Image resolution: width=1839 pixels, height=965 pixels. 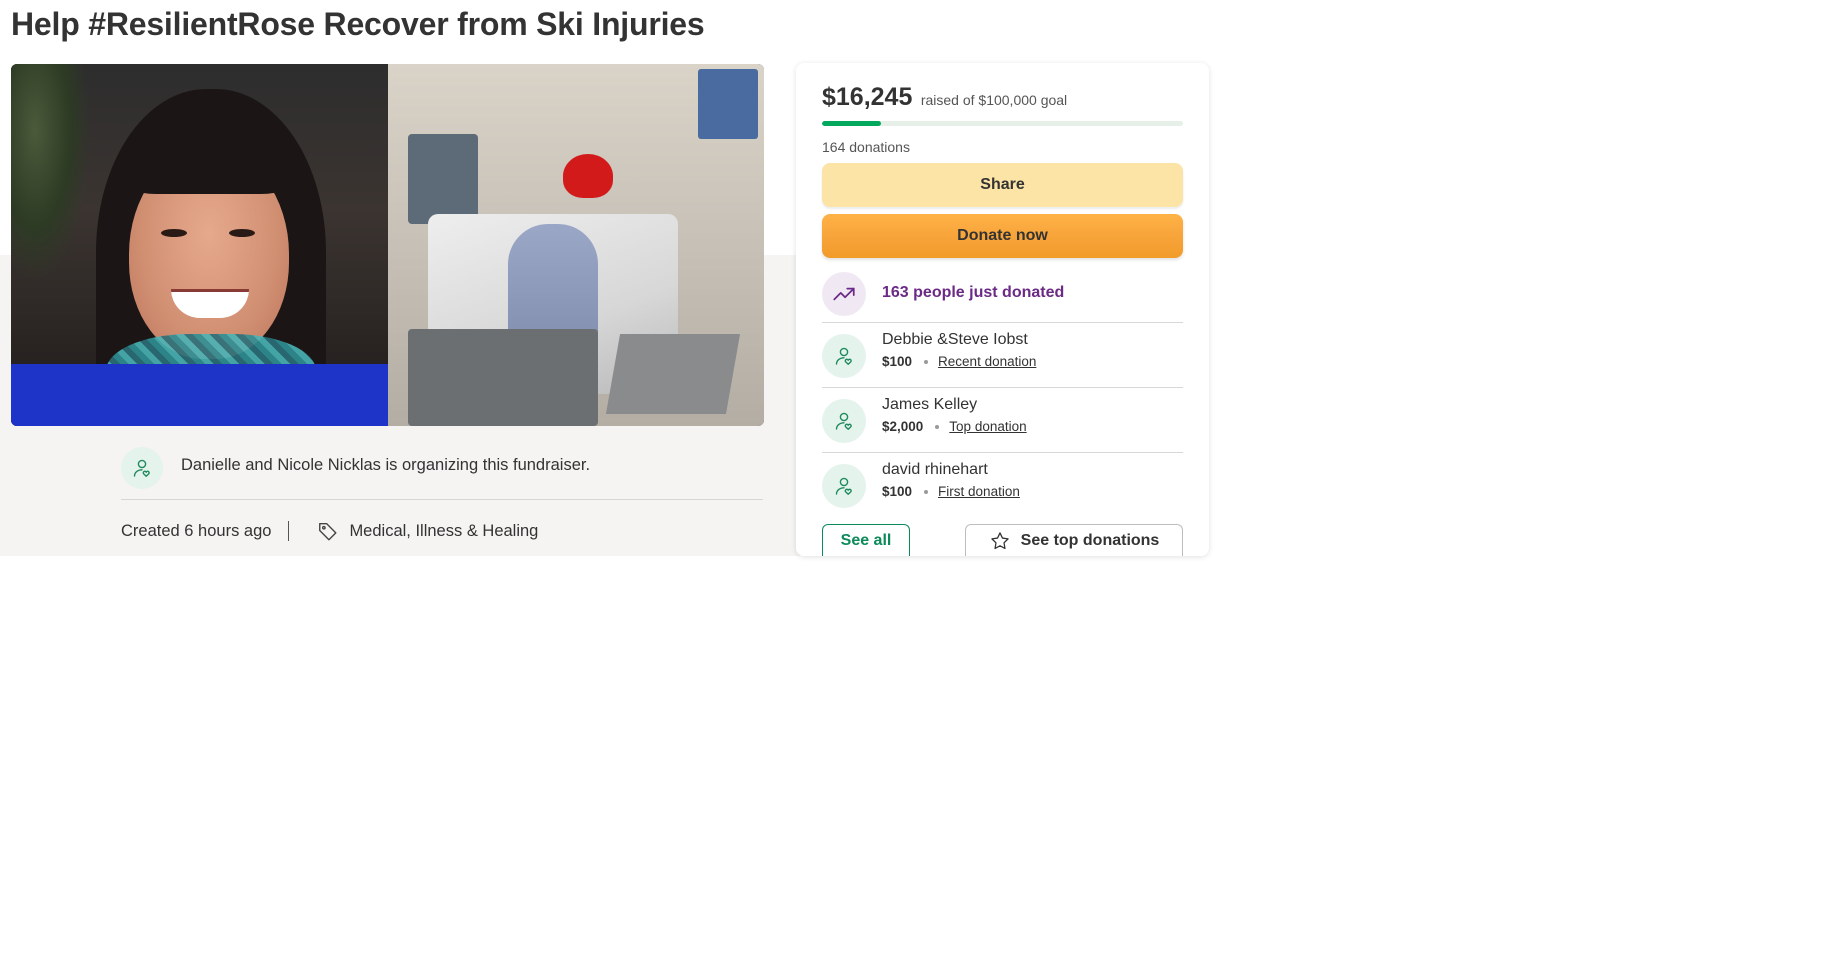 I want to click on progress-summary: $16,245 raised of $100,000 goal, so click(x=944, y=97).